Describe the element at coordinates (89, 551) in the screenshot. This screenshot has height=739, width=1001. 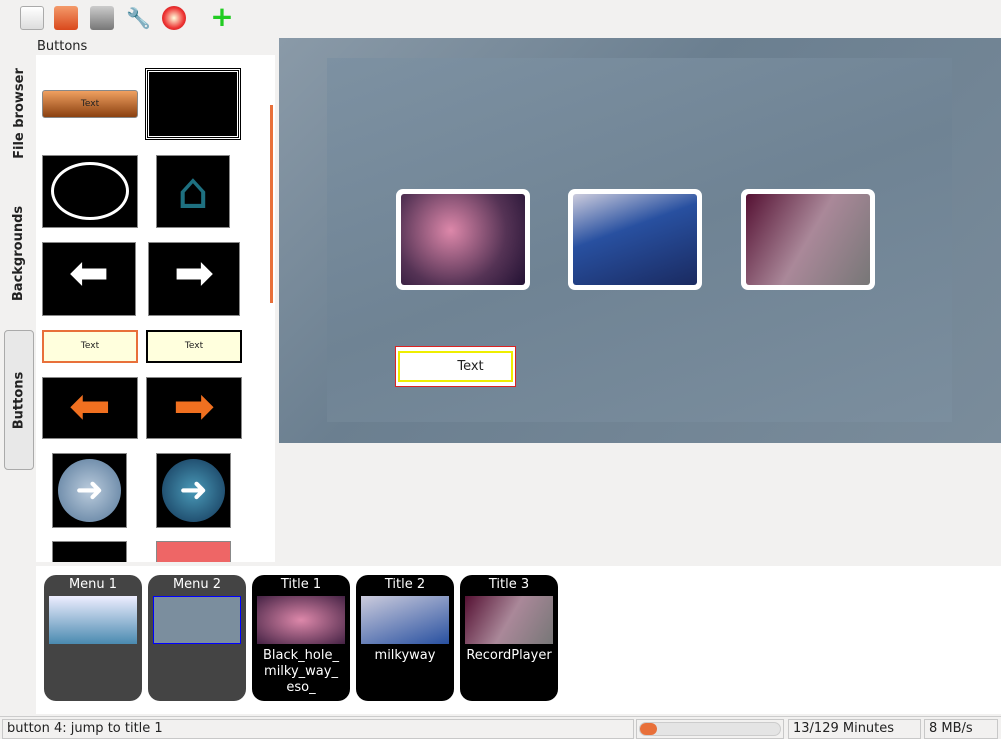
I see `button-template-circle` at that location.